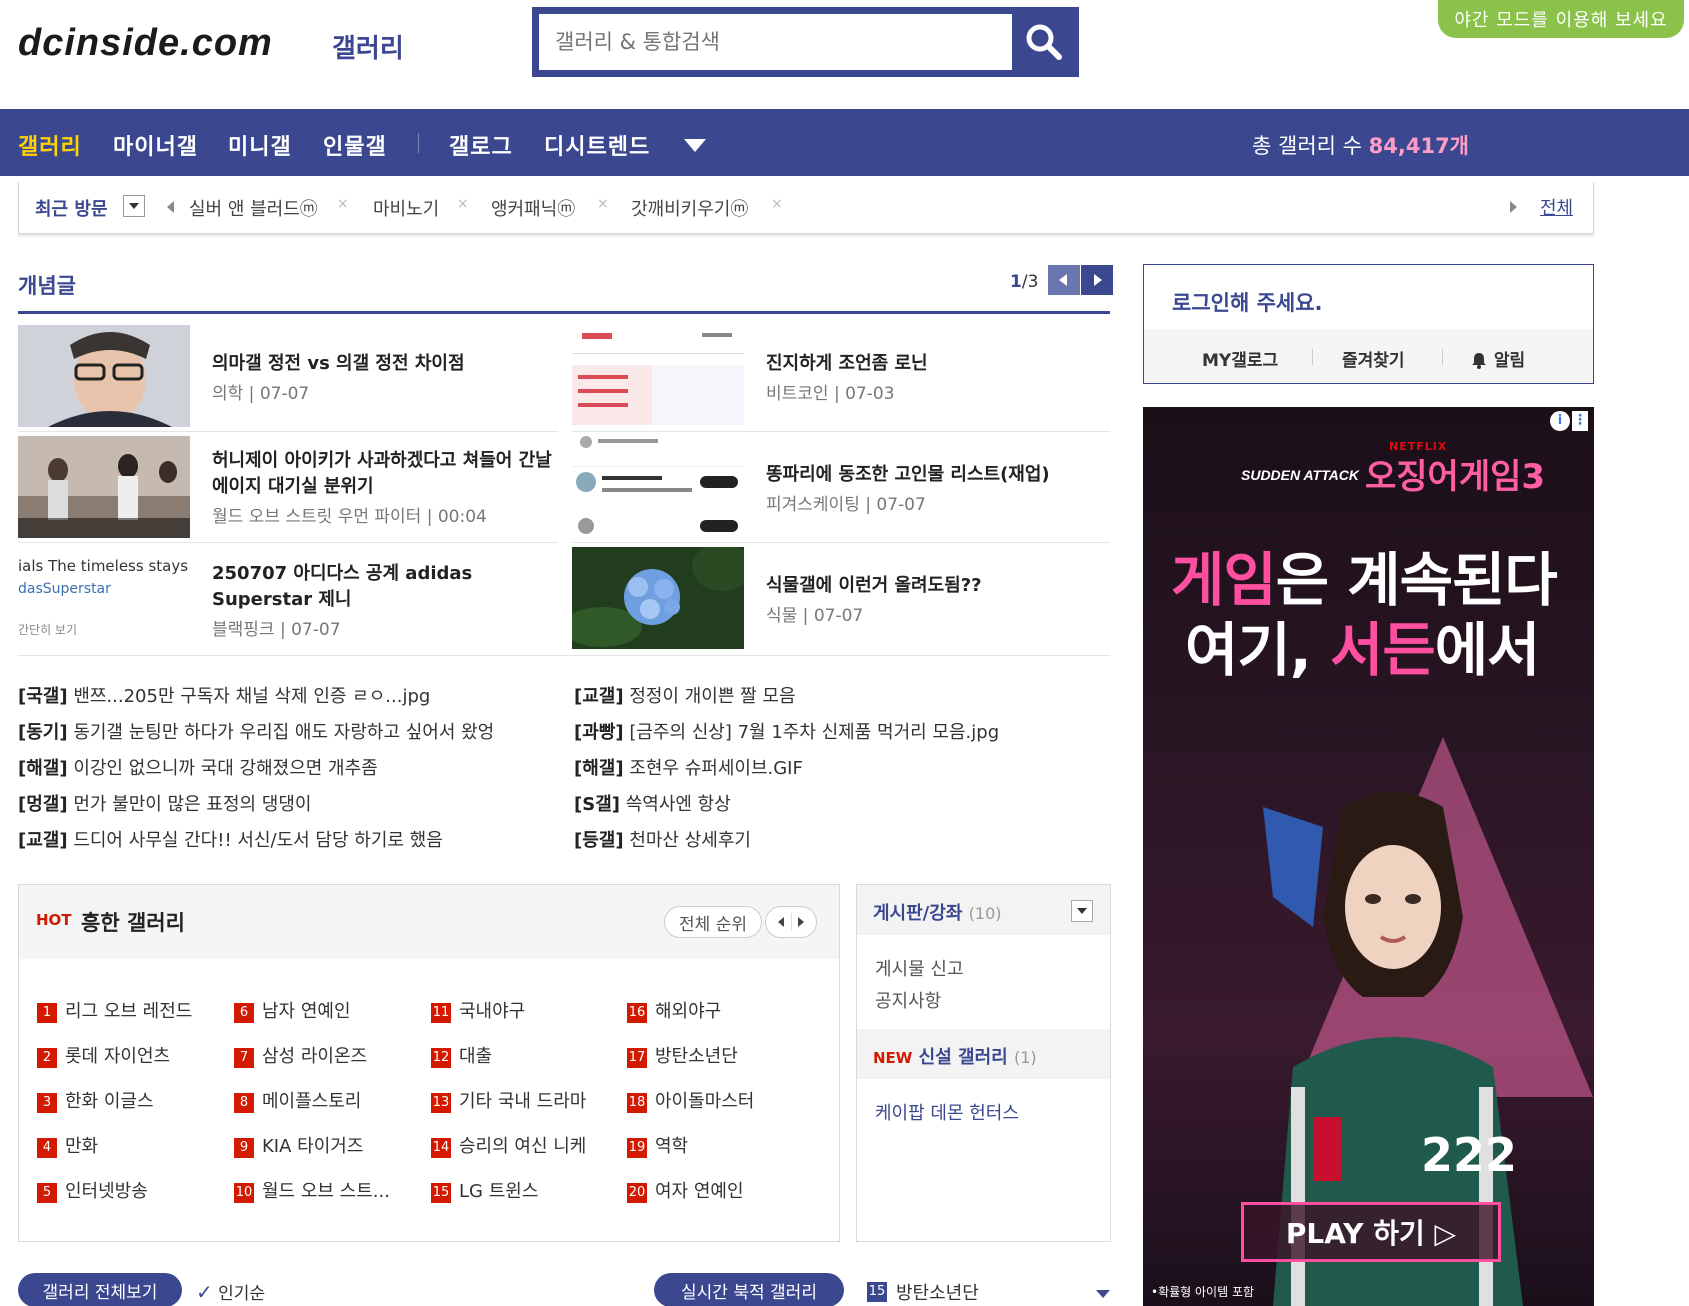  What do you see at coordinates (230, 1291) in the screenshot?
I see `popular-sort-toggle: ✓ 인기순` at bounding box center [230, 1291].